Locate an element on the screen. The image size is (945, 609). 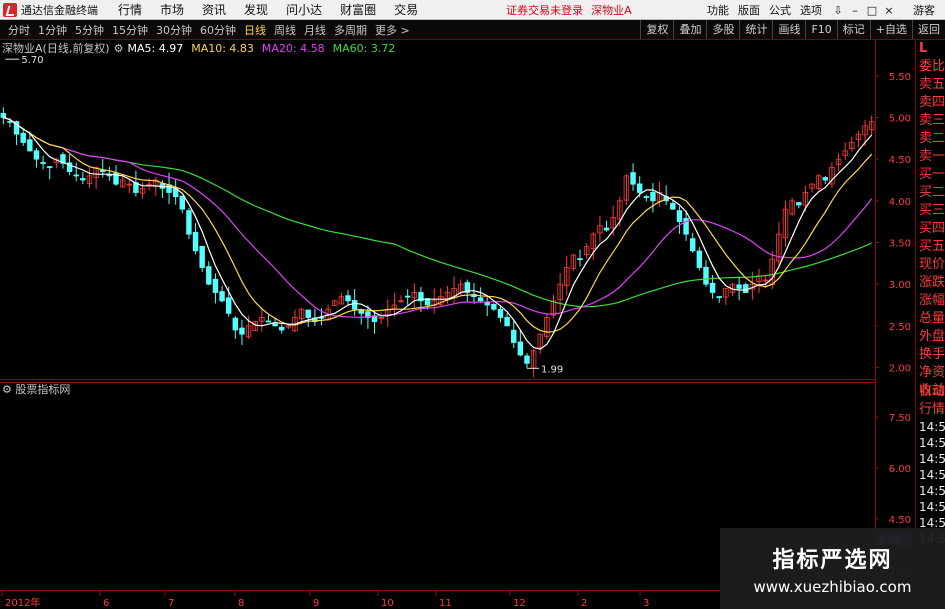
tool-overlay: 叠加 is located at coordinates (689, 29).